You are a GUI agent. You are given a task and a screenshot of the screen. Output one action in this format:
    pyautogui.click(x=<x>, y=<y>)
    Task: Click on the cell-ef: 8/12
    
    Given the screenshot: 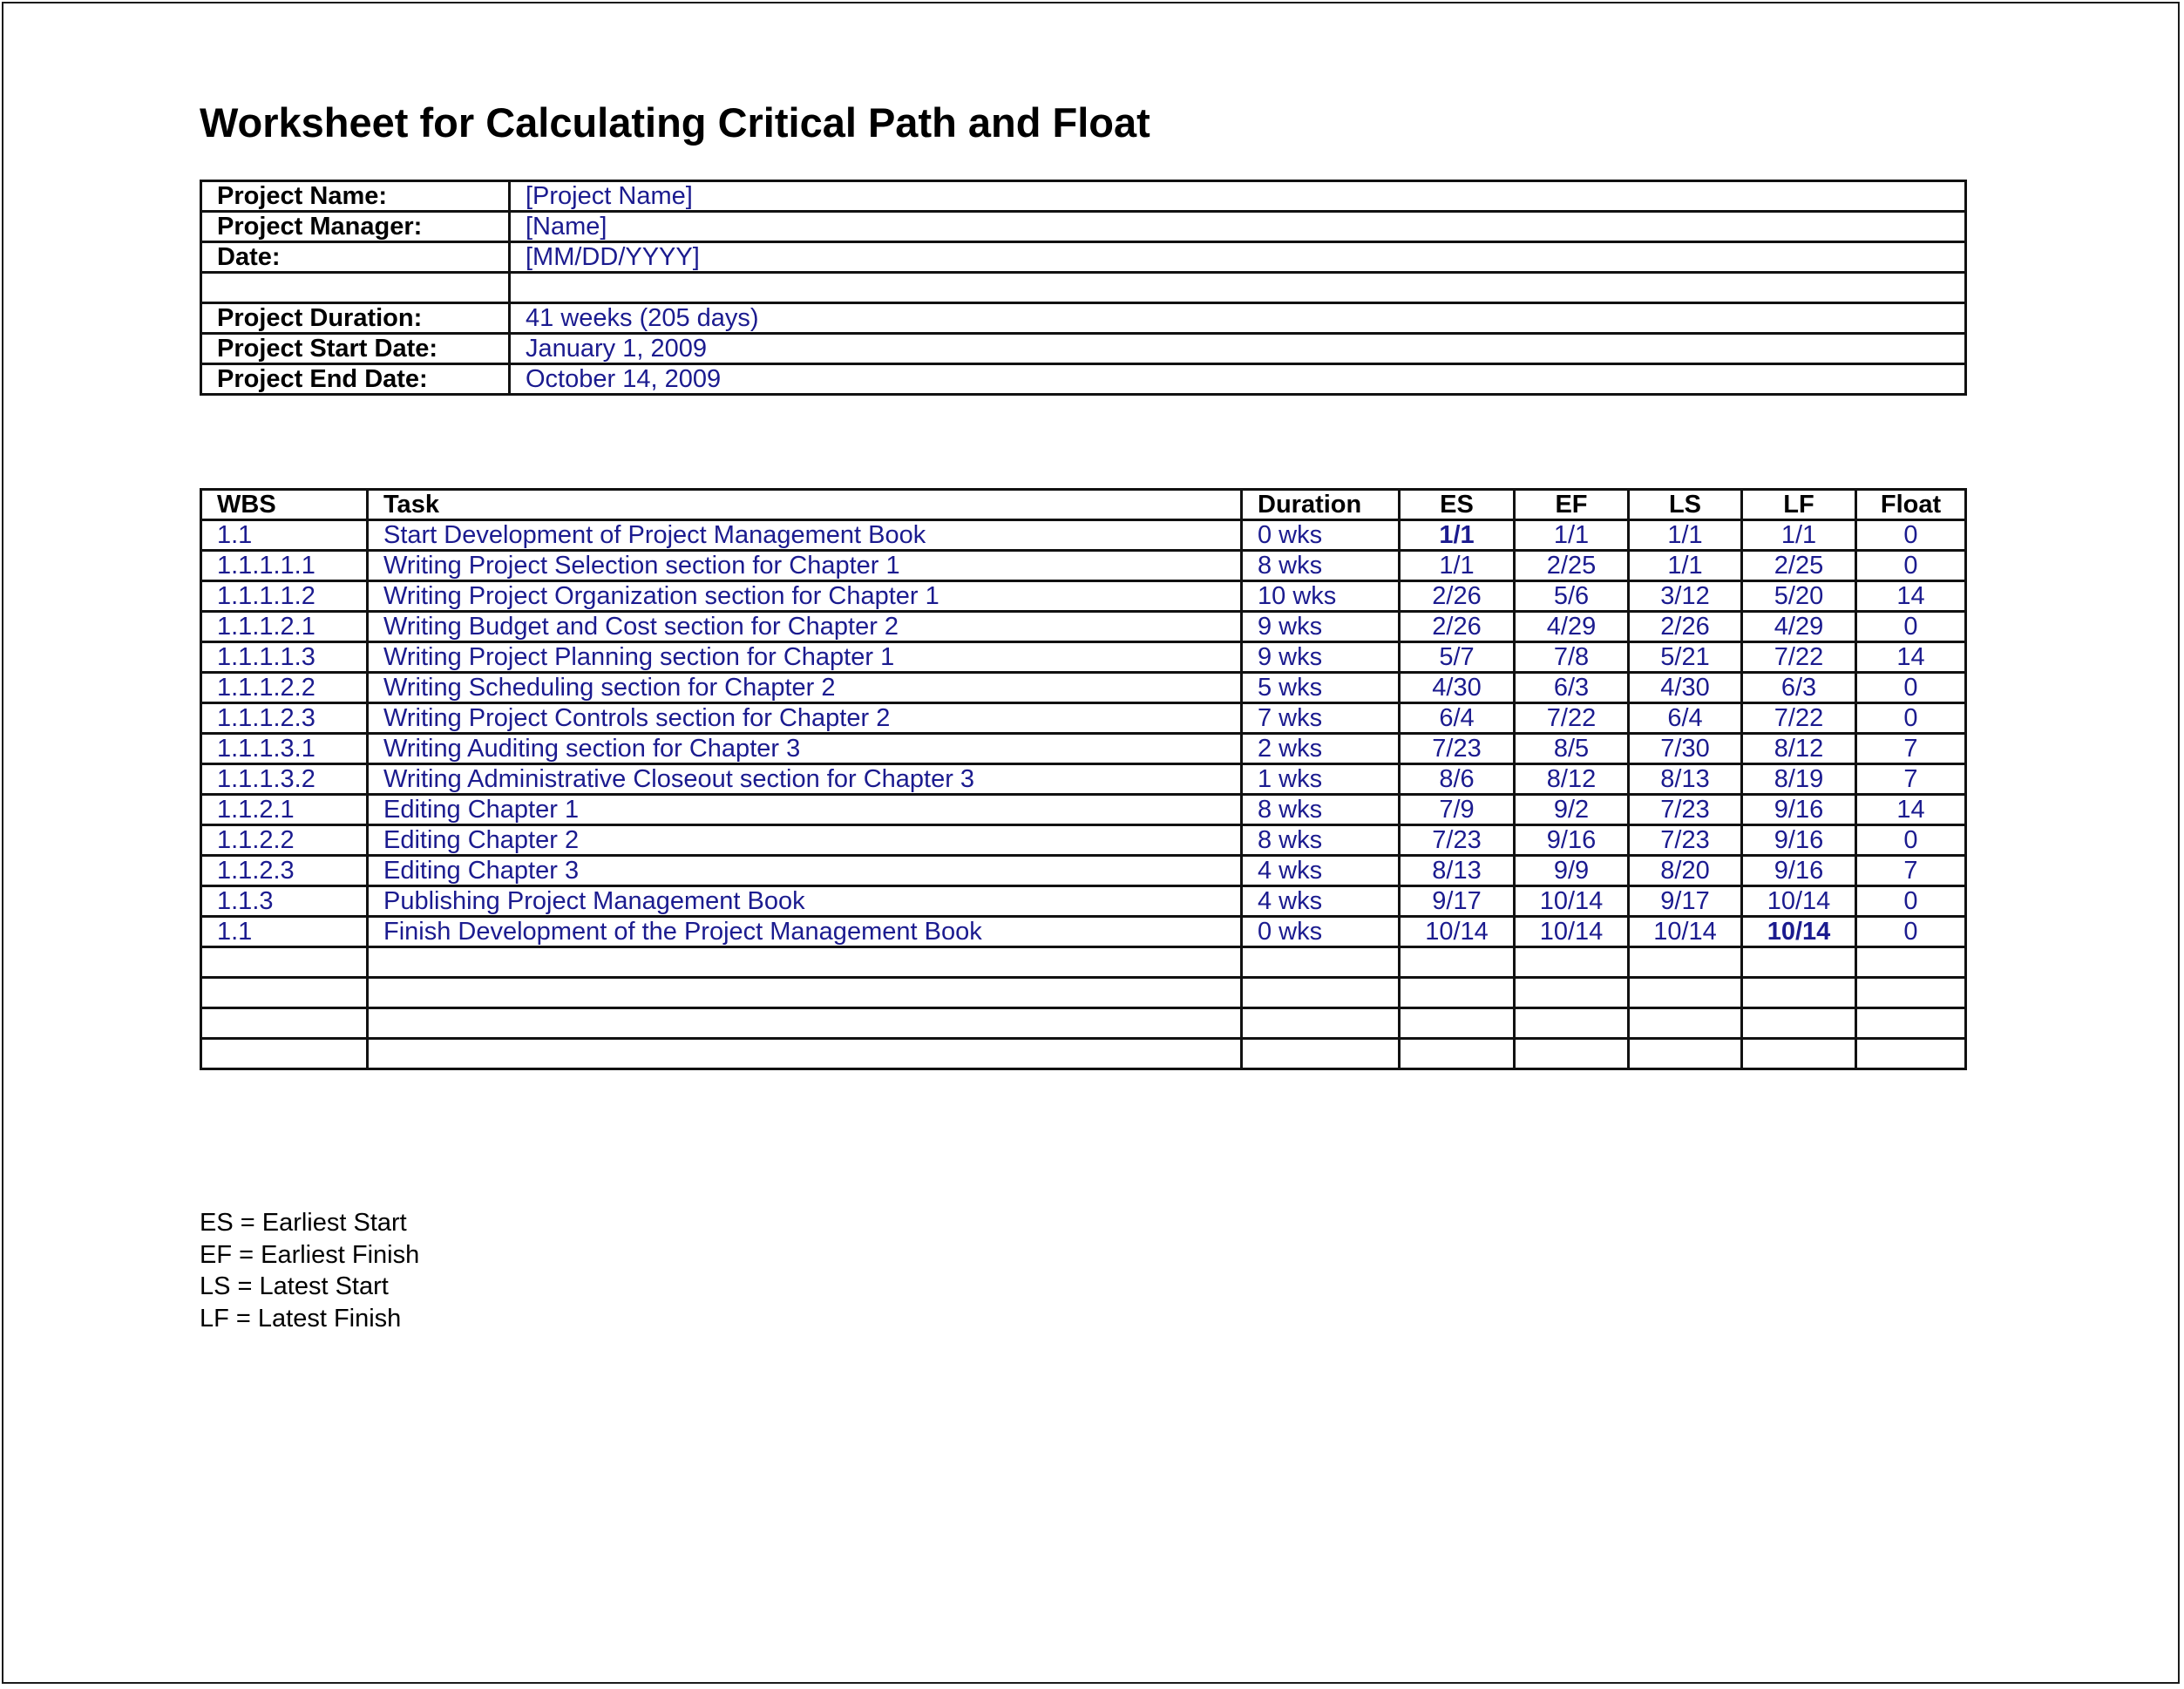 What is the action you would take?
    pyautogui.click(x=1571, y=779)
    